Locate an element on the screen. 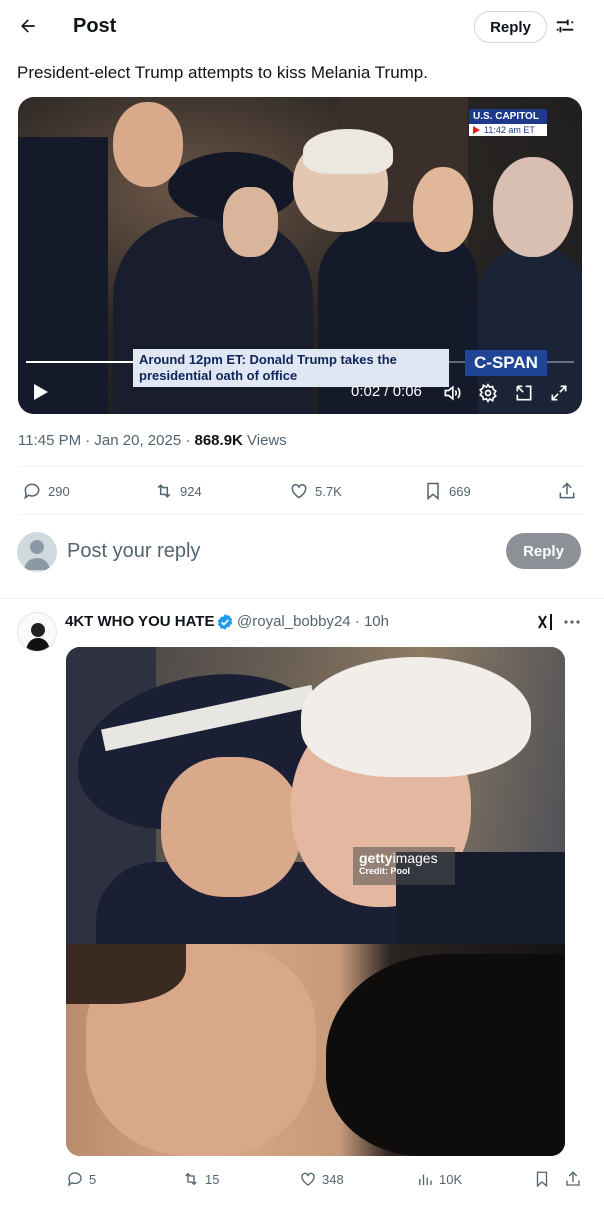 This screenshot has height=1207, width=604. replies-stat: 290 is located at coordinates (46, 491).